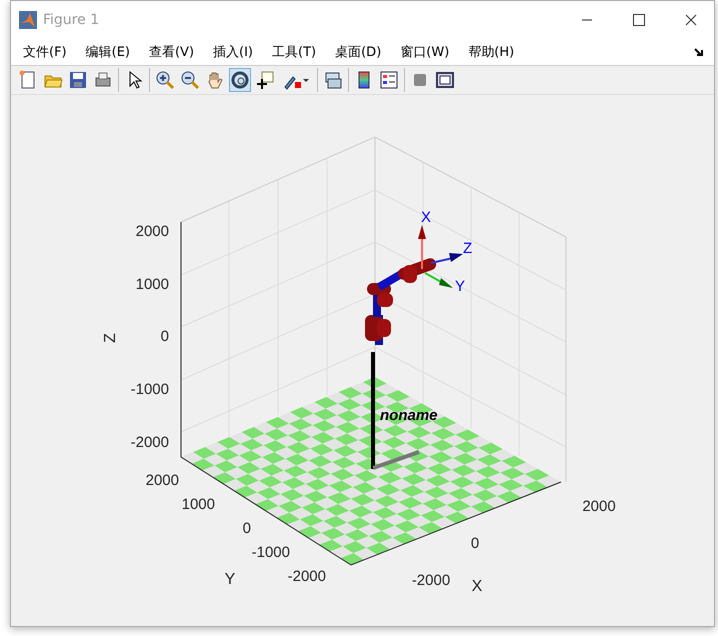 The width and height of the screenshot is (718, 636). Describe the element at coordinates (271, 552) in the screenshot. I see `y-tick-label: -1000` at that location.